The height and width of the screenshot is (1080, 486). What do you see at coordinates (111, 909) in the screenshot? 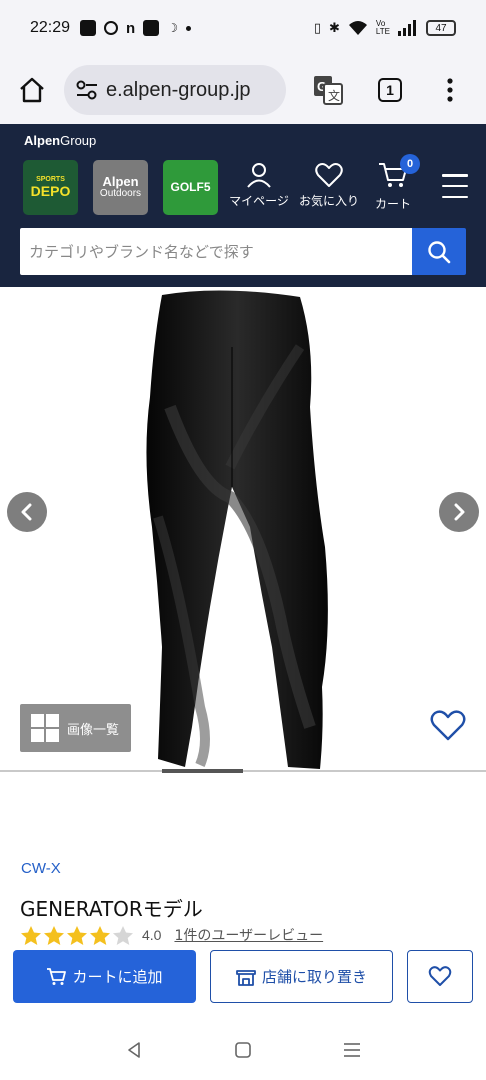
I see `product-title: GENERATORモデル` at bounding box center [111, 909].